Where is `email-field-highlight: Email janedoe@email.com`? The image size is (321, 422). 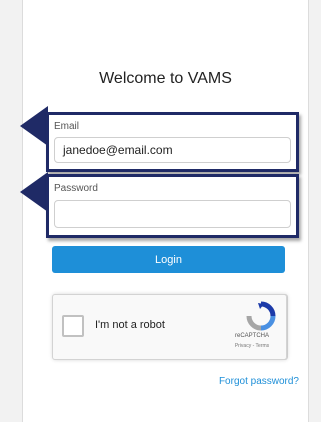
email-field-highlight: Email janedoe@email.com is located at coordinates (172, 142).